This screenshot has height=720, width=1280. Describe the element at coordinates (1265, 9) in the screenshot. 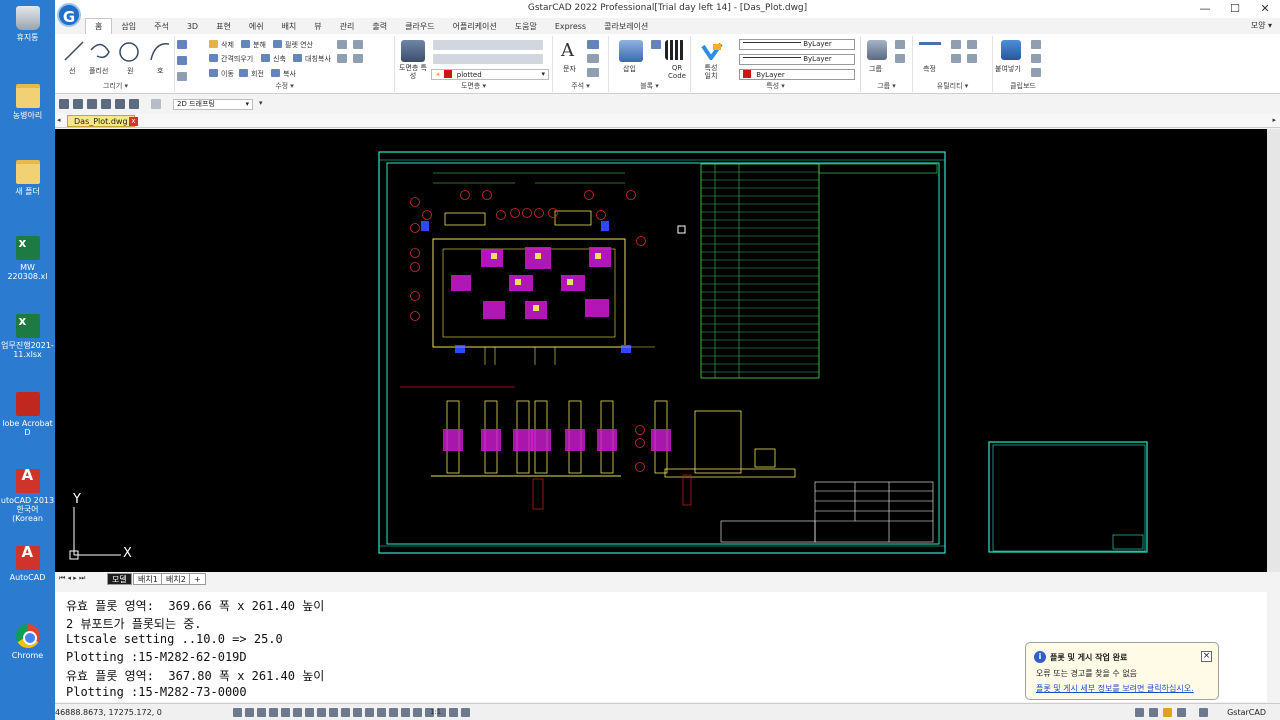

I see `close-button: ✕` at that location.